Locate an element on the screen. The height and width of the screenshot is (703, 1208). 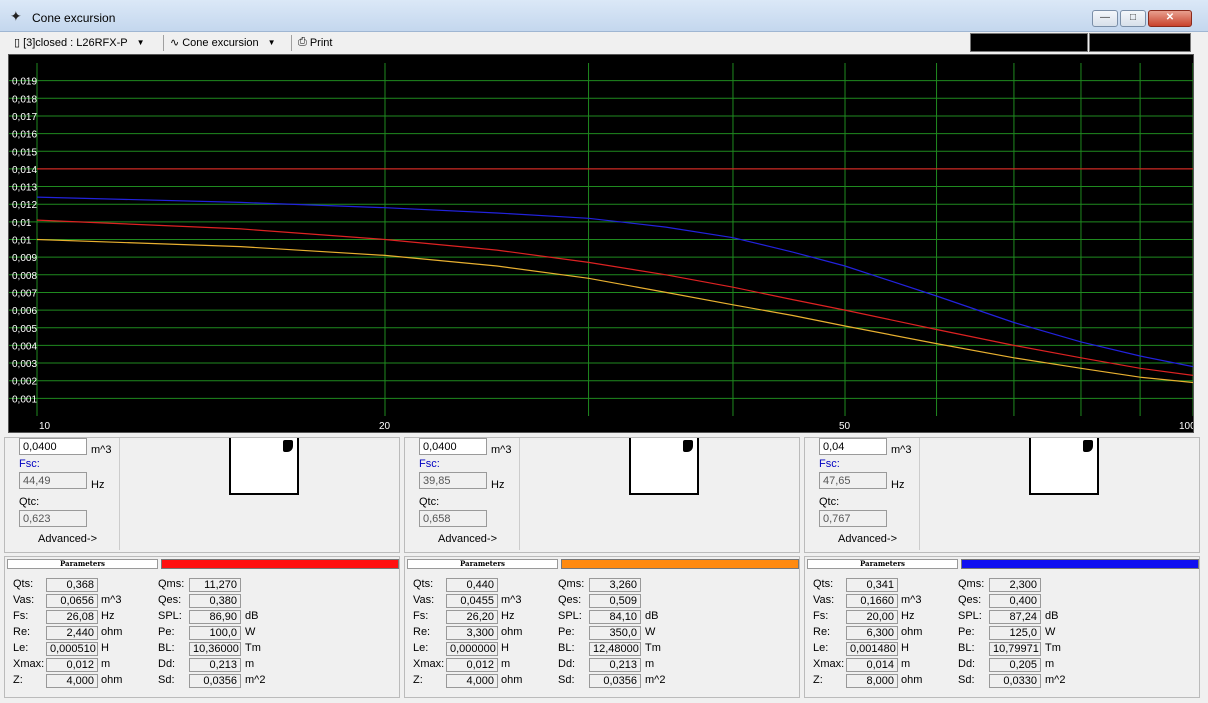
print-button: ⎙ Print is located at coordinates (315, 42).